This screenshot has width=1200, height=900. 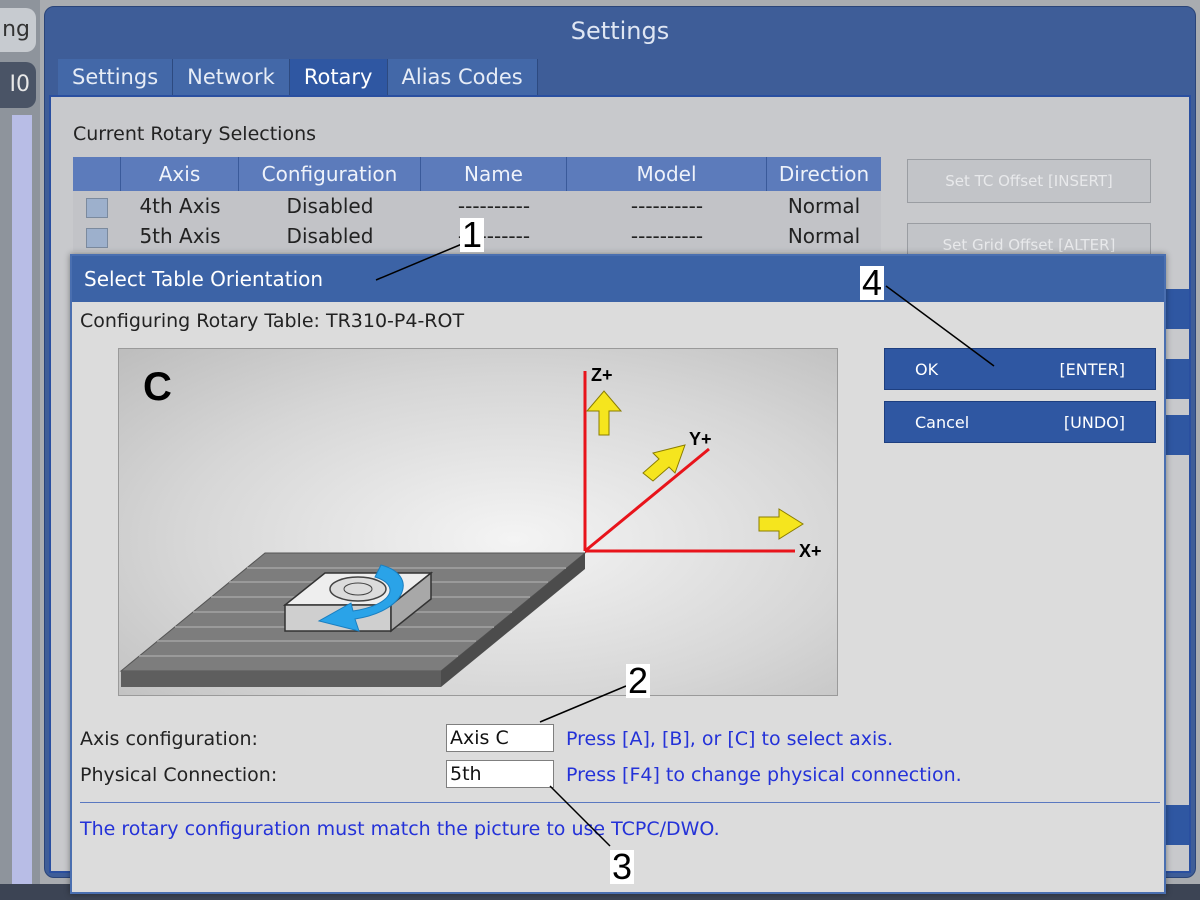 What do you see at coordinates (195, 134) in the screenshot?
I see `section-label: Current Rotary Selections` at bounding box center [195, 134].